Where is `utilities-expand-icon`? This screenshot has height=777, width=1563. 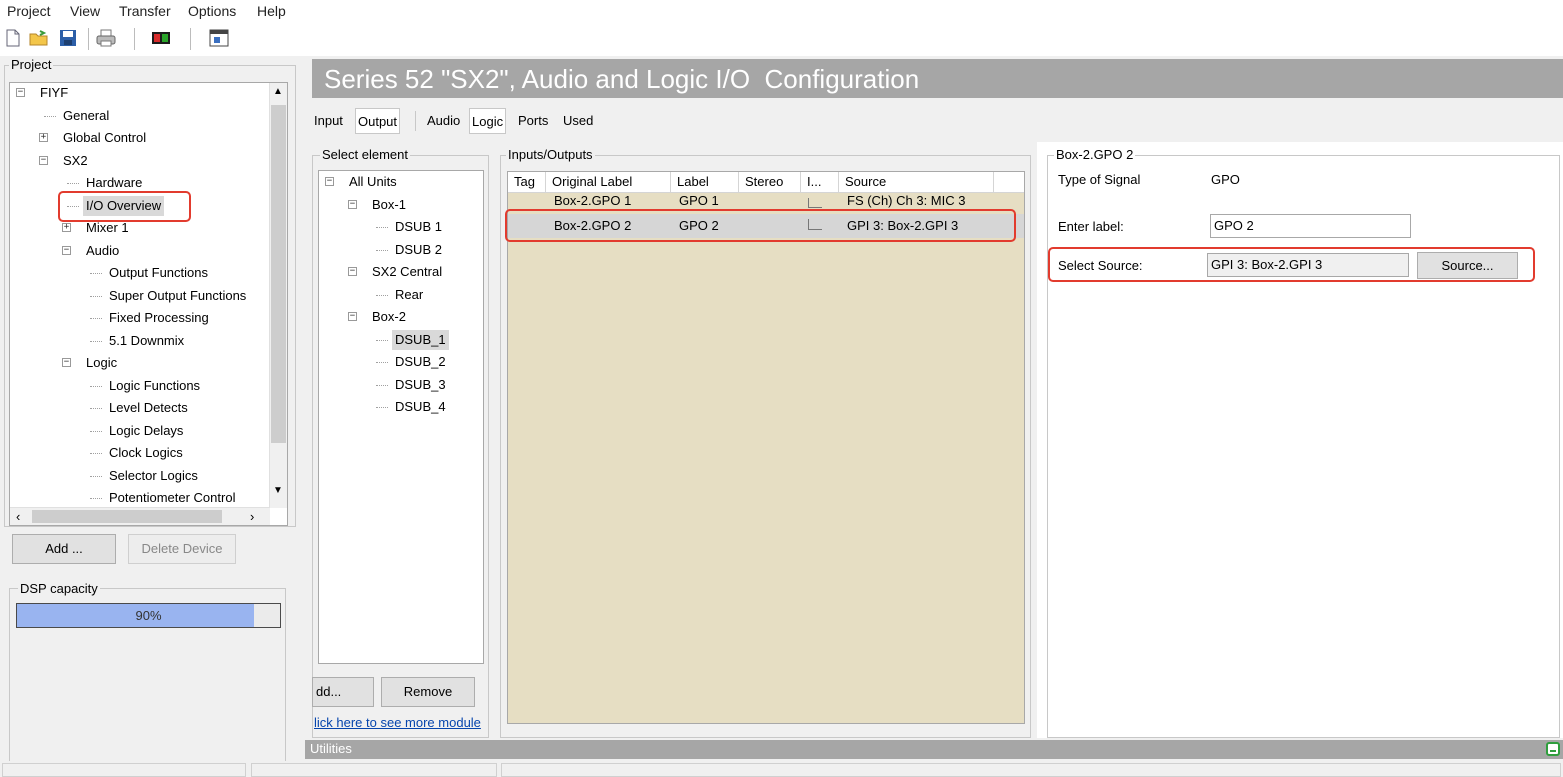
utilities-expand-icon is located at coordinates (1553, 749).